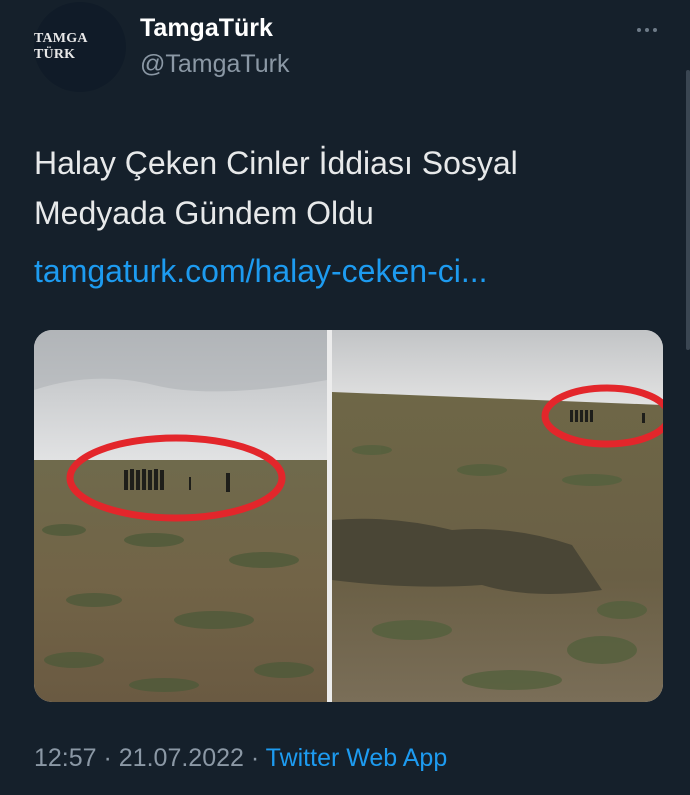 The width and height of the screenshot is (690, 795). What do you see at coordinates (357, 758) in the screenshot?
I see `tweet-source: Twitter Web App` at bounding box center [357, 758].